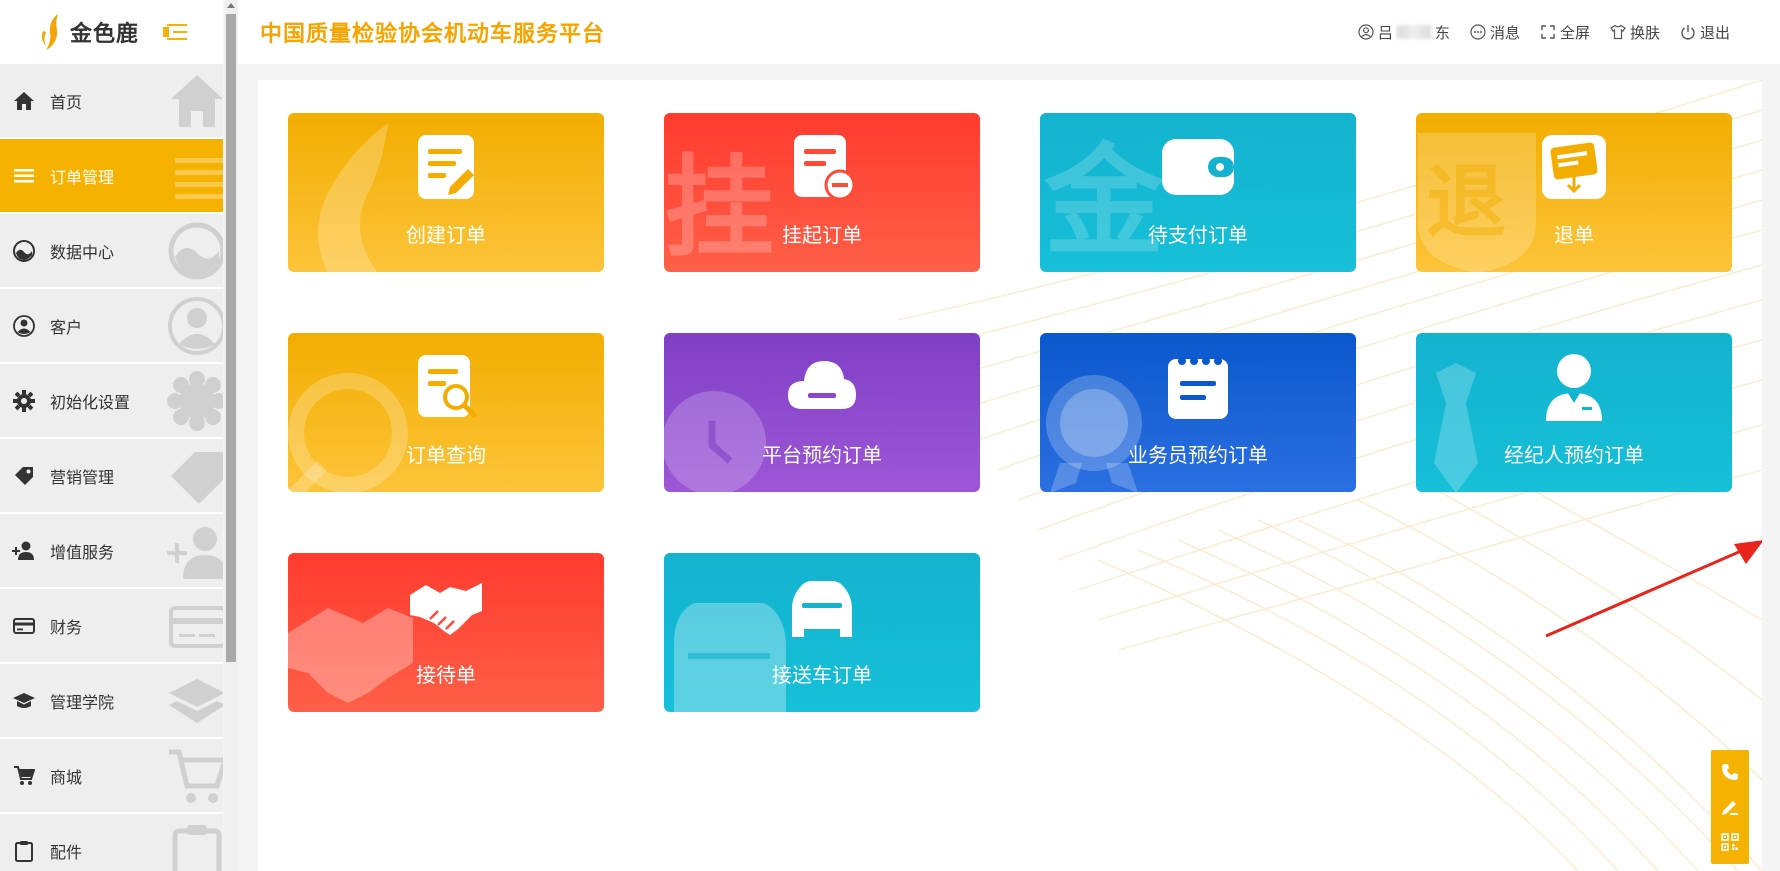 Image resolution: width=1780 pixels, height=871 pixels. I want to click on tag-watermark-icon, so click(197, 477).